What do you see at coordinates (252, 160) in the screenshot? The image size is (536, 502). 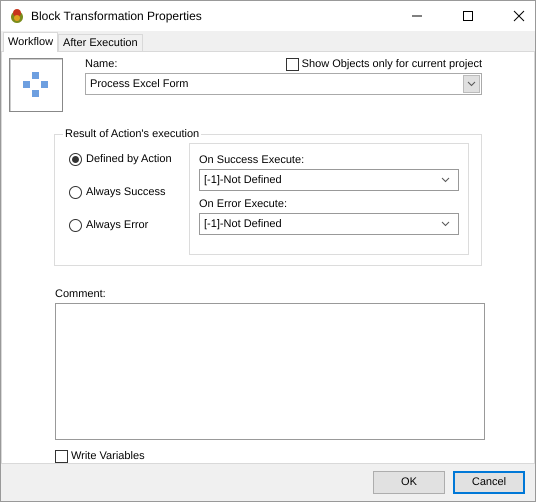 I see `on-success-label: On Success Execute:` at bounding box center [252, 160].